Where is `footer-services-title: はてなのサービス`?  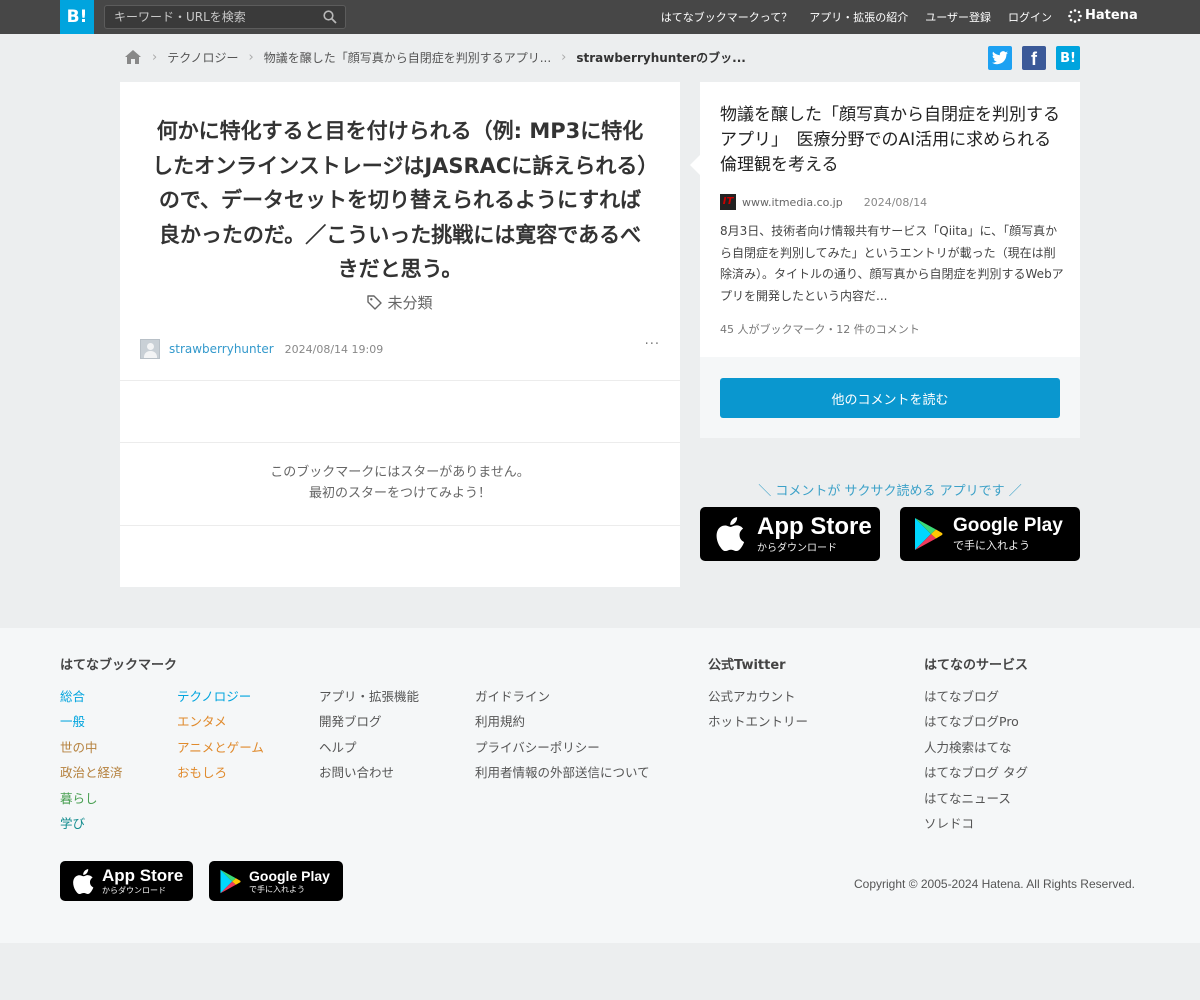
footer-services-title: はてなのサービス is located at coordinates (976, 665).